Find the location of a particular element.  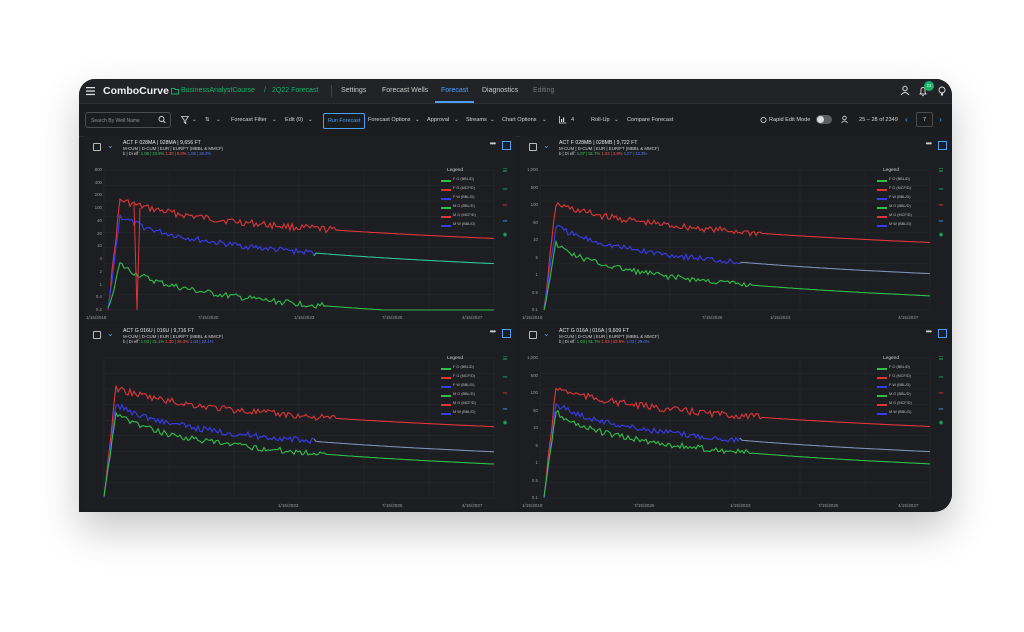

breadcrumb-project: BusinessAnalystCourse is located at coordinates (218, 91).